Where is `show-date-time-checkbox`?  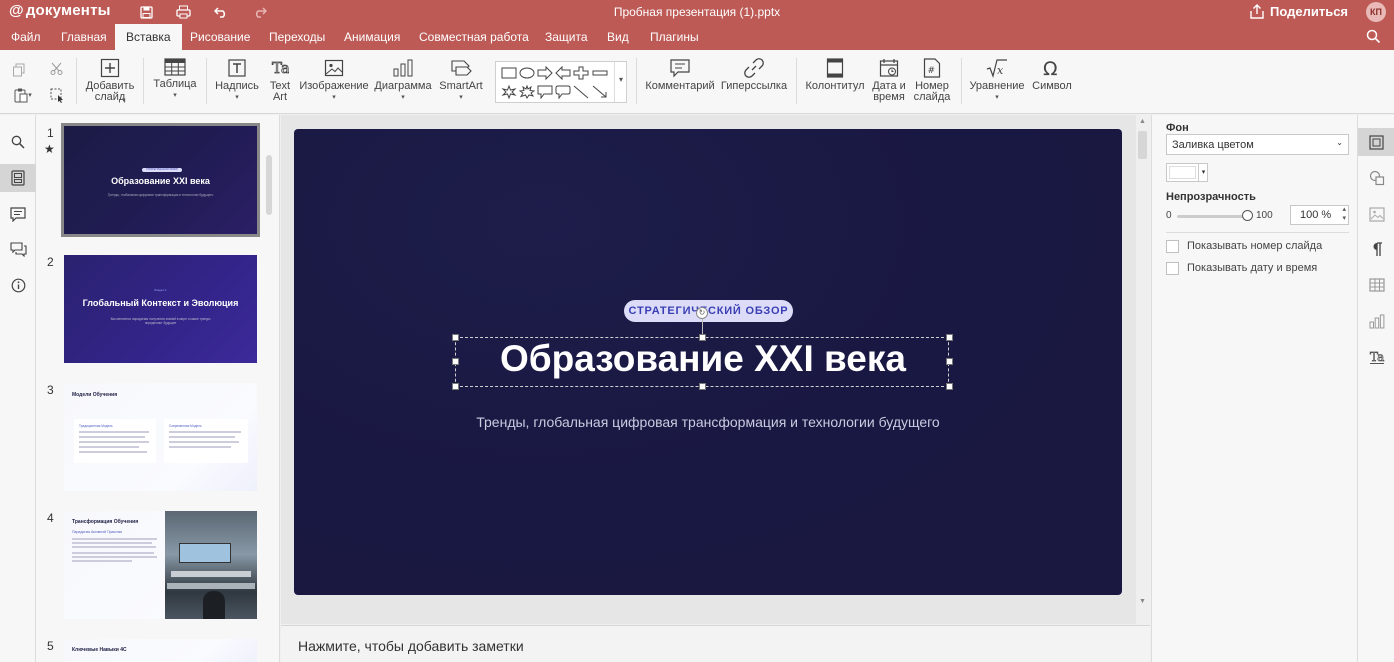
show-date-time-checkbox is located at coordinates (1172, 268).